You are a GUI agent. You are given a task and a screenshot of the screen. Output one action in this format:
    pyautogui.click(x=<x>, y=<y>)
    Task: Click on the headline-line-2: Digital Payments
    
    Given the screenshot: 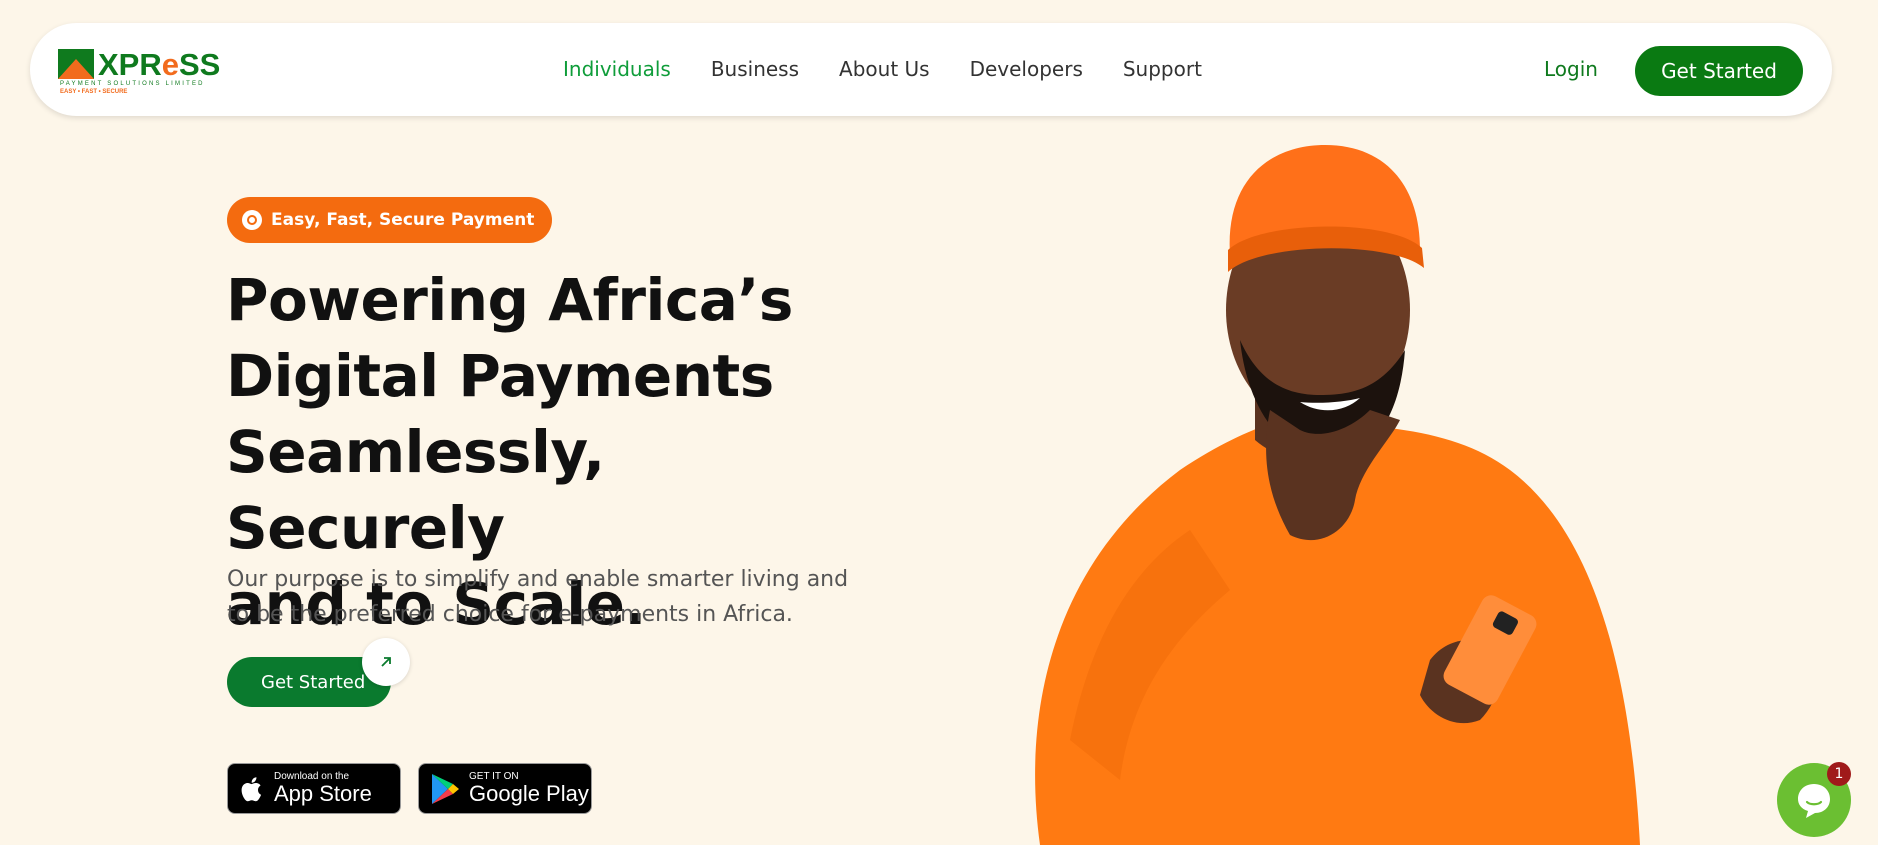 What is the action you would take?
    pyautogui.click(x=500, y=376)
    